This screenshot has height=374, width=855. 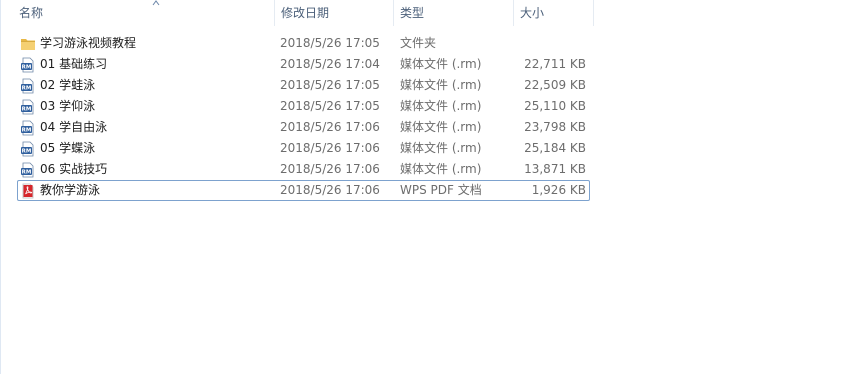 I want to click on file-size: 25,110 KB, so click(x=555, y=106).